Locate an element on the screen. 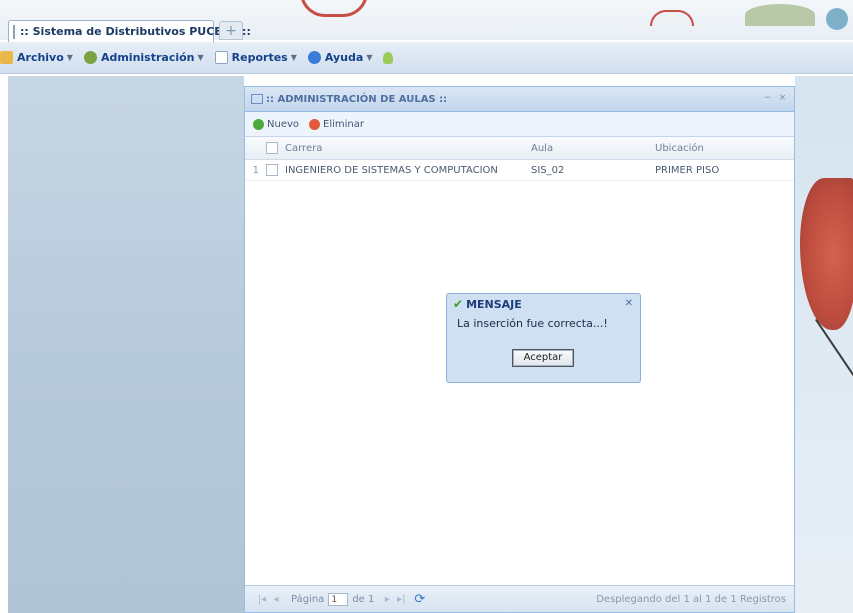  first-page-icon: |◂ is located at coordinates (262, 599).